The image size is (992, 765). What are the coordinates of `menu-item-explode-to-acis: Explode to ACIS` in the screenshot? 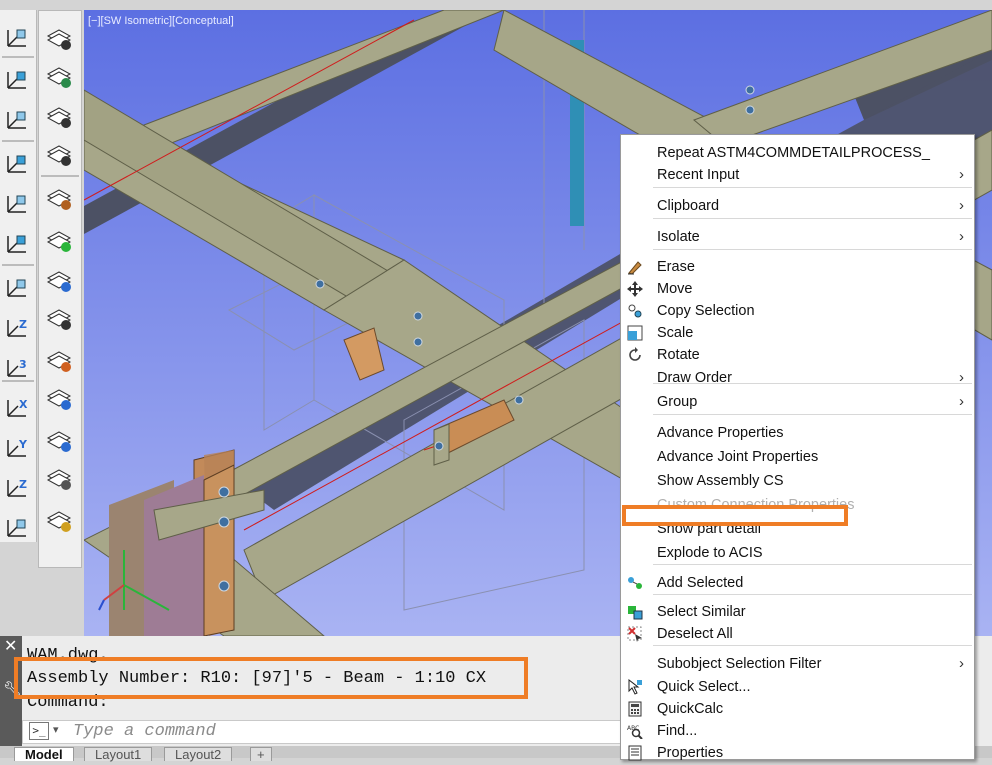 It's located at (797, 553).